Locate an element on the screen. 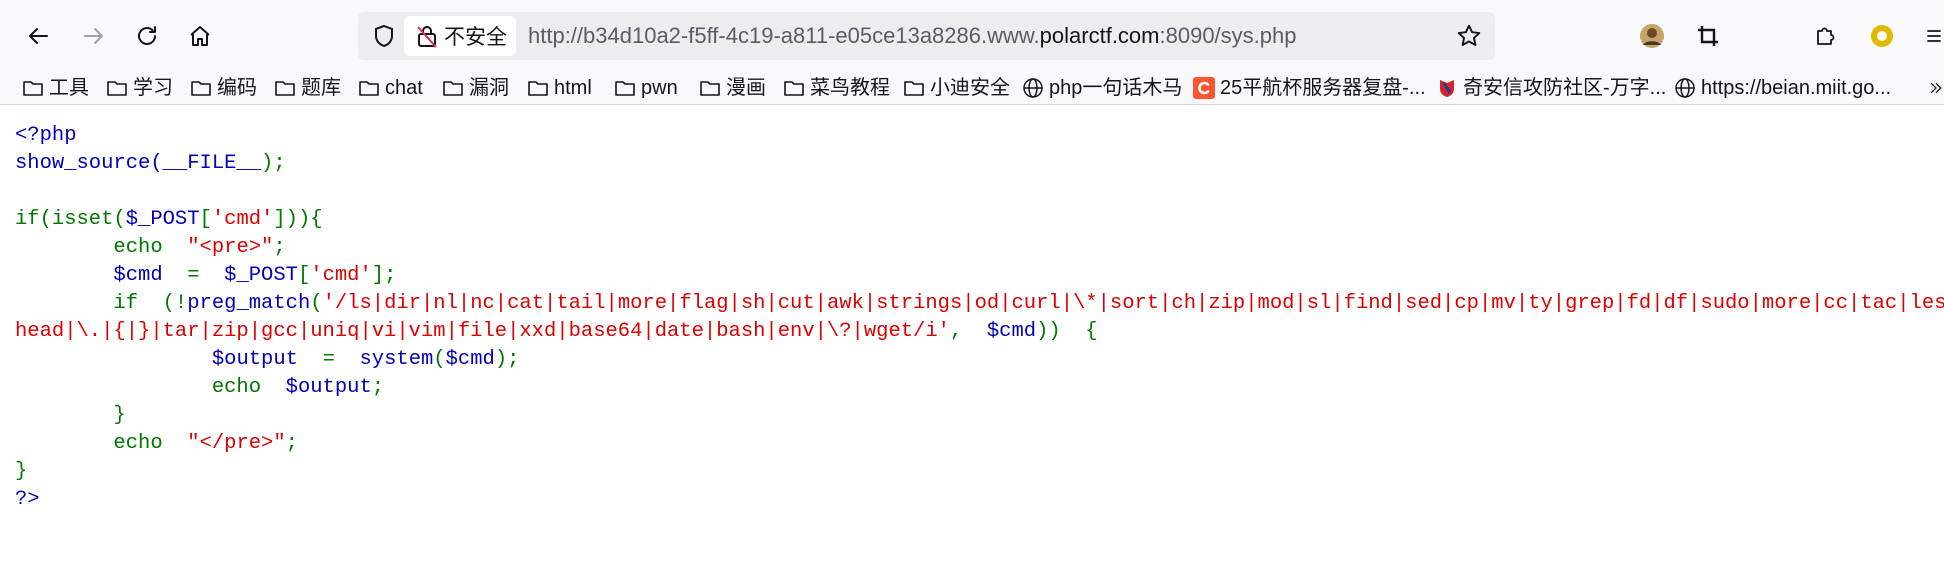  bookmark-folder: 漫画 is located at coordinates (732, 88).